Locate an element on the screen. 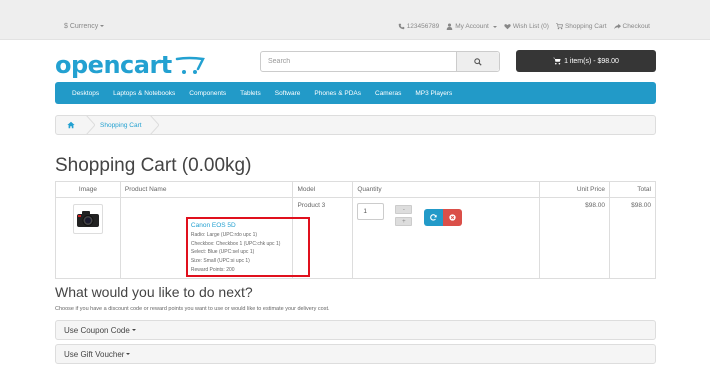  product-option: Checkbox: Checkbox 1 (UPC:chk upc 1) is located at coordinates (235, 243).